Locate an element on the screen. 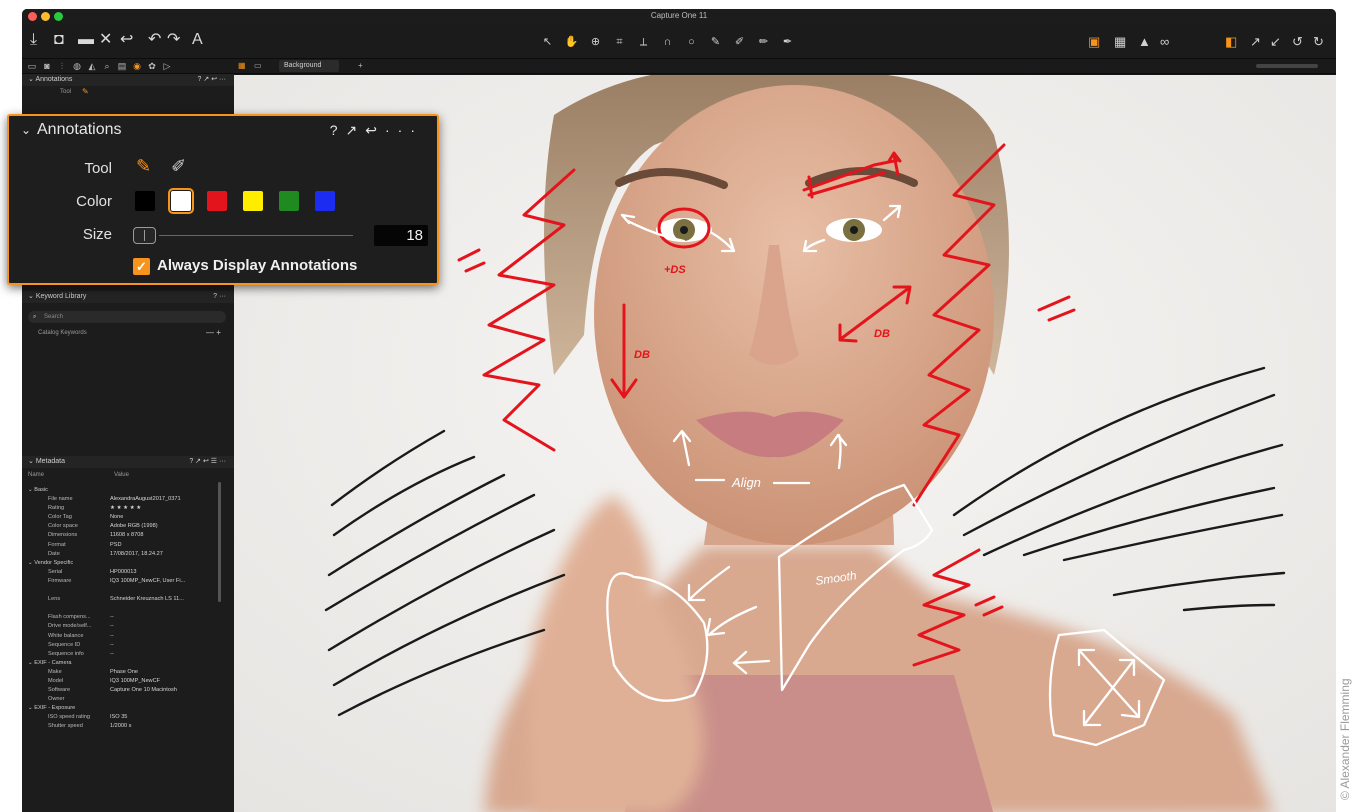  panel-controls: ? ↗ ↩ ☰ ··· is located at coordinates (207, 462).